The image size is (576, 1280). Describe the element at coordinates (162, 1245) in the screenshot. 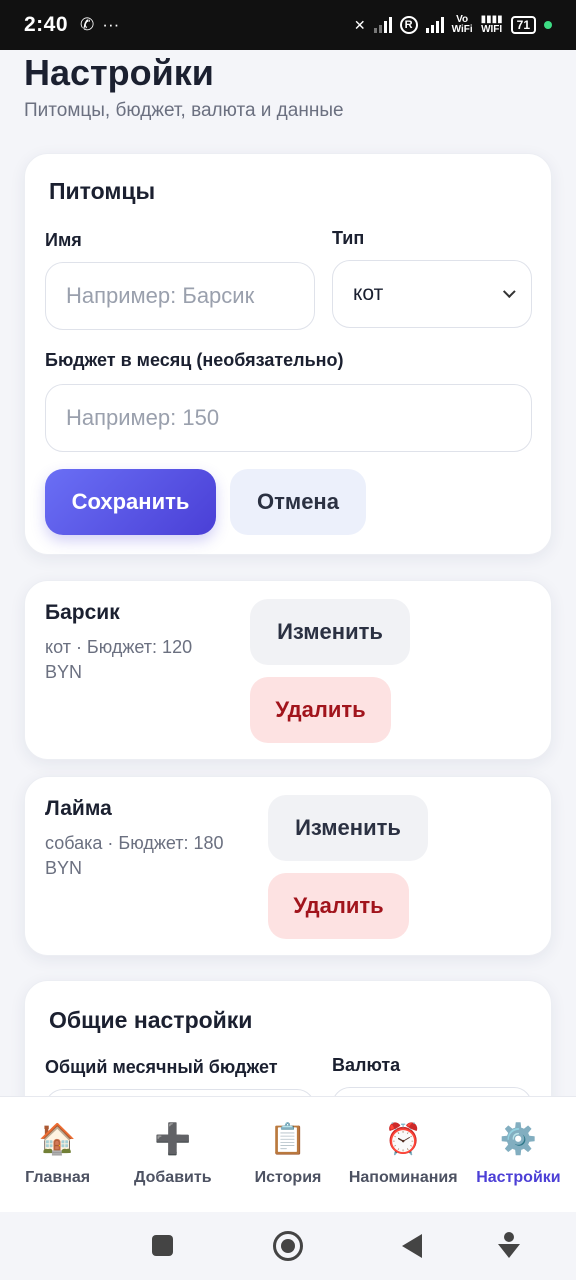

I see `recents-icon` at that location.